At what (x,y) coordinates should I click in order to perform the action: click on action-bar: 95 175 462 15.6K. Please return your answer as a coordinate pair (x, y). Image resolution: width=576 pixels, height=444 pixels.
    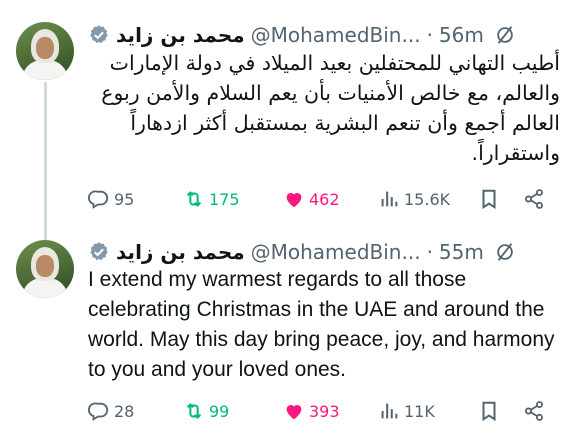
    Looking at the image, I should click on (323, 199).